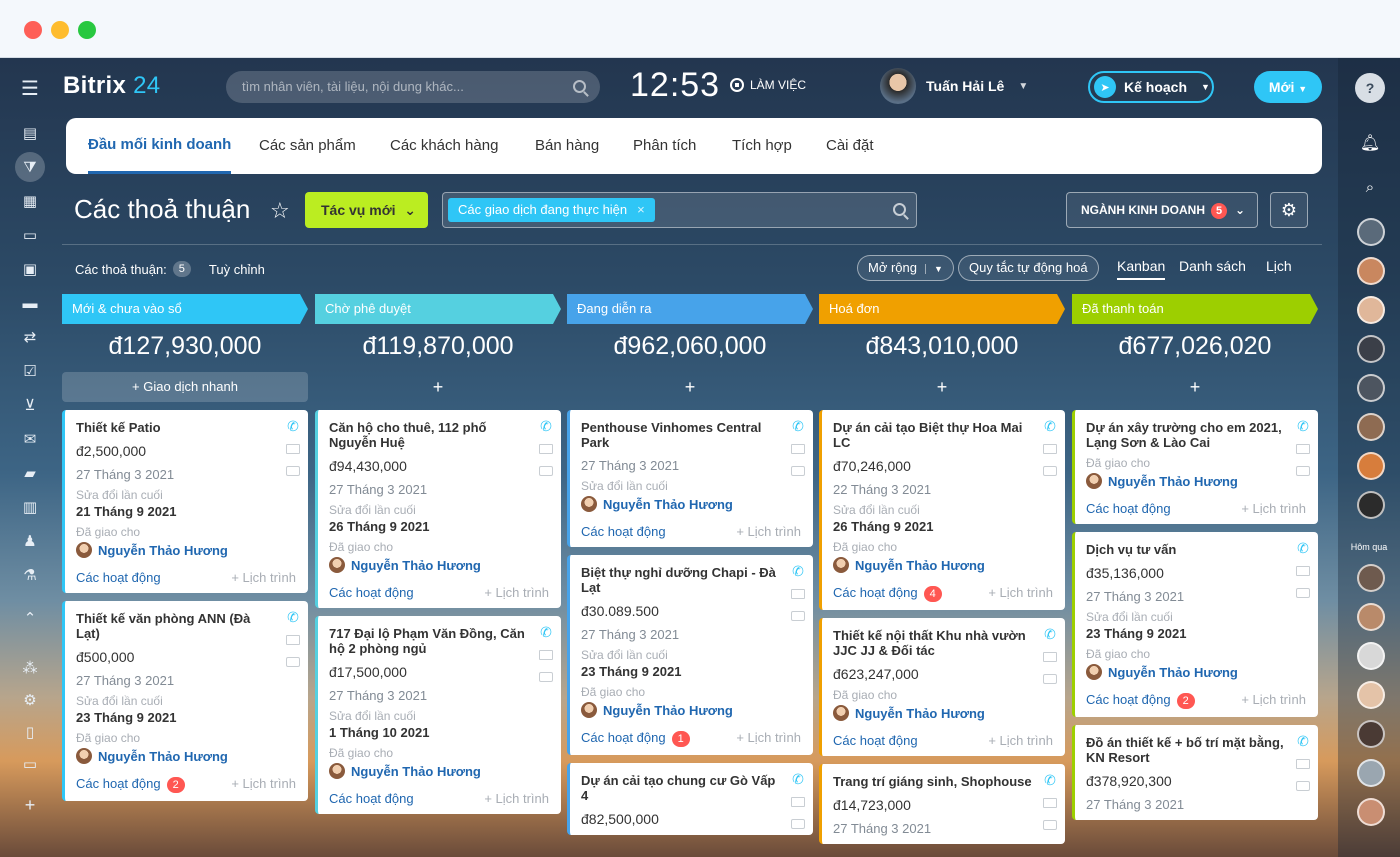 The image size is (1400, 857). Describe the element at coordinates (681, 580) in the screenshot. I see `deal-title: Biệt thự nghỉ dưỡng Chapi - Đà Lạt` at that location.